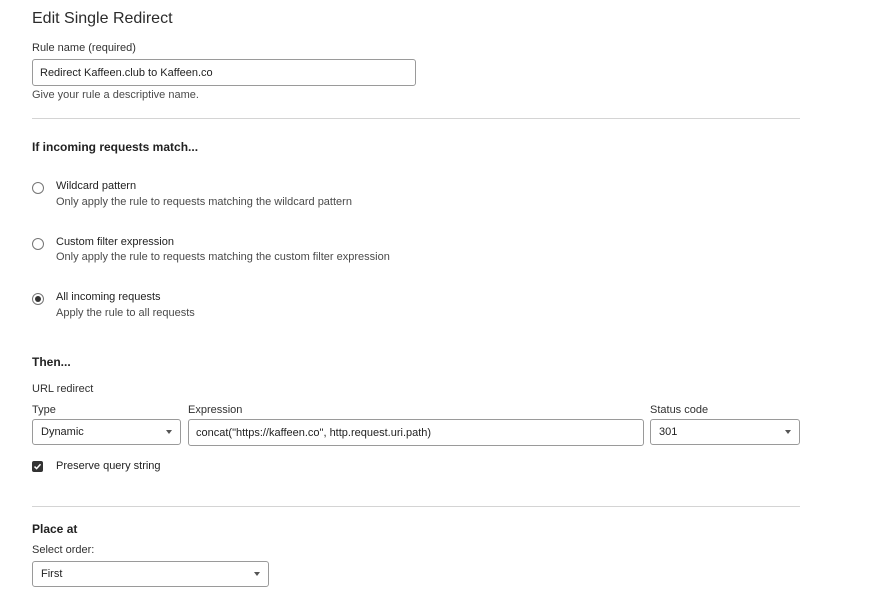 The height and width of the screenshot is (599, 871). Describe the element at coordinates (62, 432) in the screenshot. I see `type-select-value: Dynamic` at that location.